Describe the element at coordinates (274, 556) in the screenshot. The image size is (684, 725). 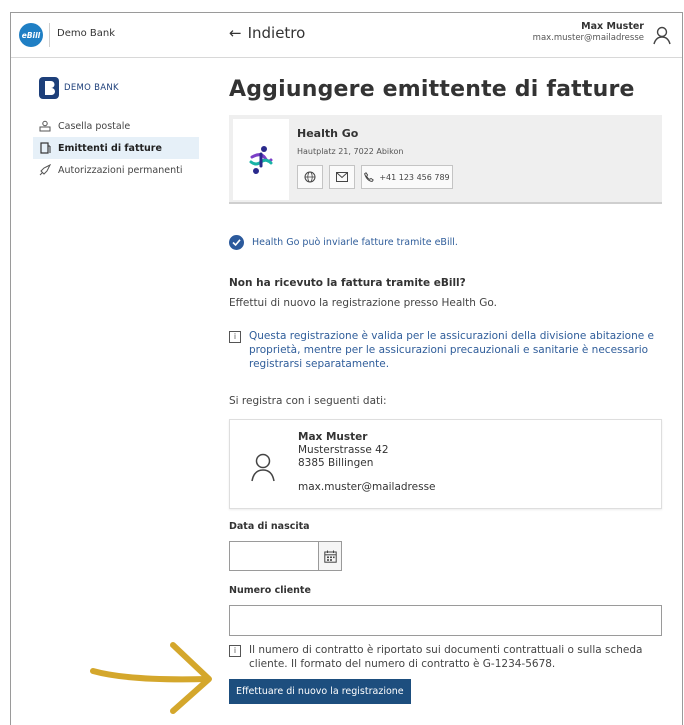
I see `birthdate-input` at that location.